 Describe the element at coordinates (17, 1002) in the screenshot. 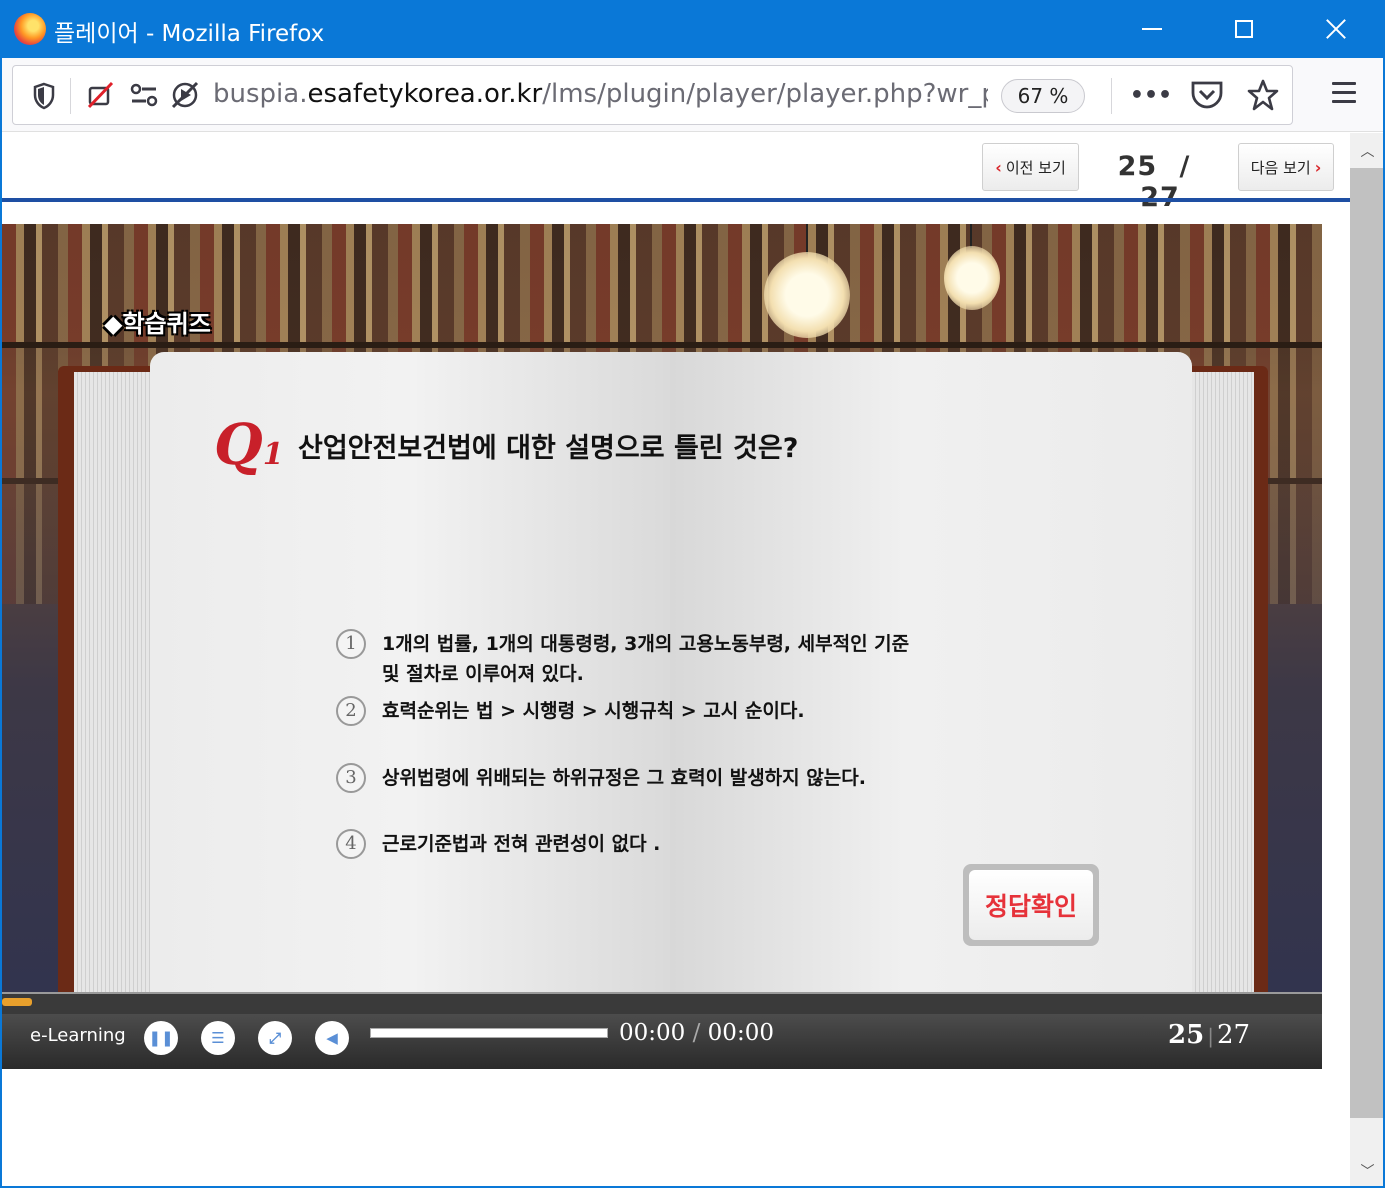

I see `progress-fill` at that location.